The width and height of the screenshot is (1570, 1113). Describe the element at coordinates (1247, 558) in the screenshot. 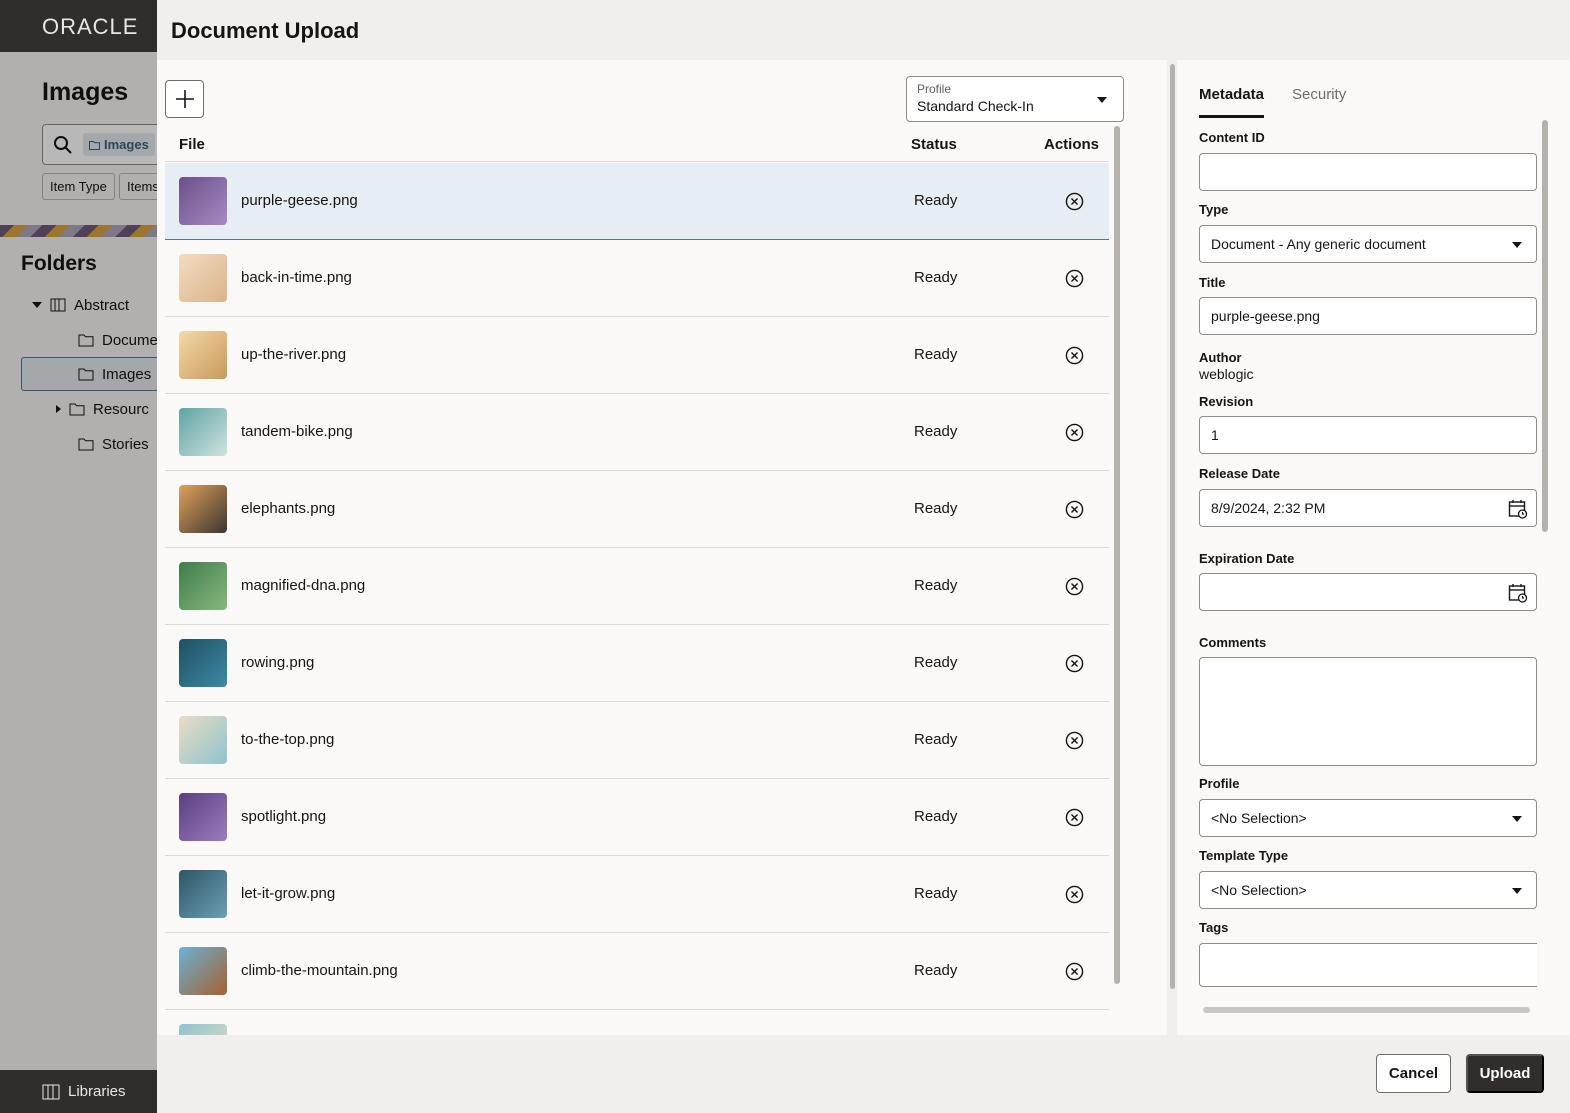

I see `expiration-date-label: Expiration Date` at that location.